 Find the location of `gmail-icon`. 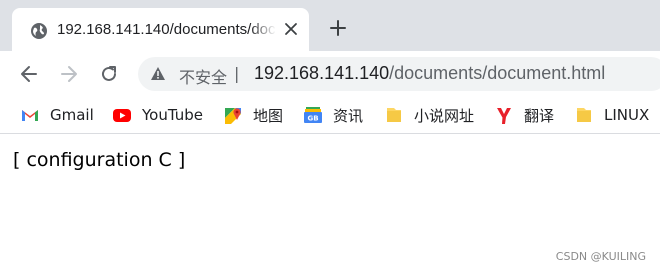

gmail-icon is located at coordinates (30, 115).